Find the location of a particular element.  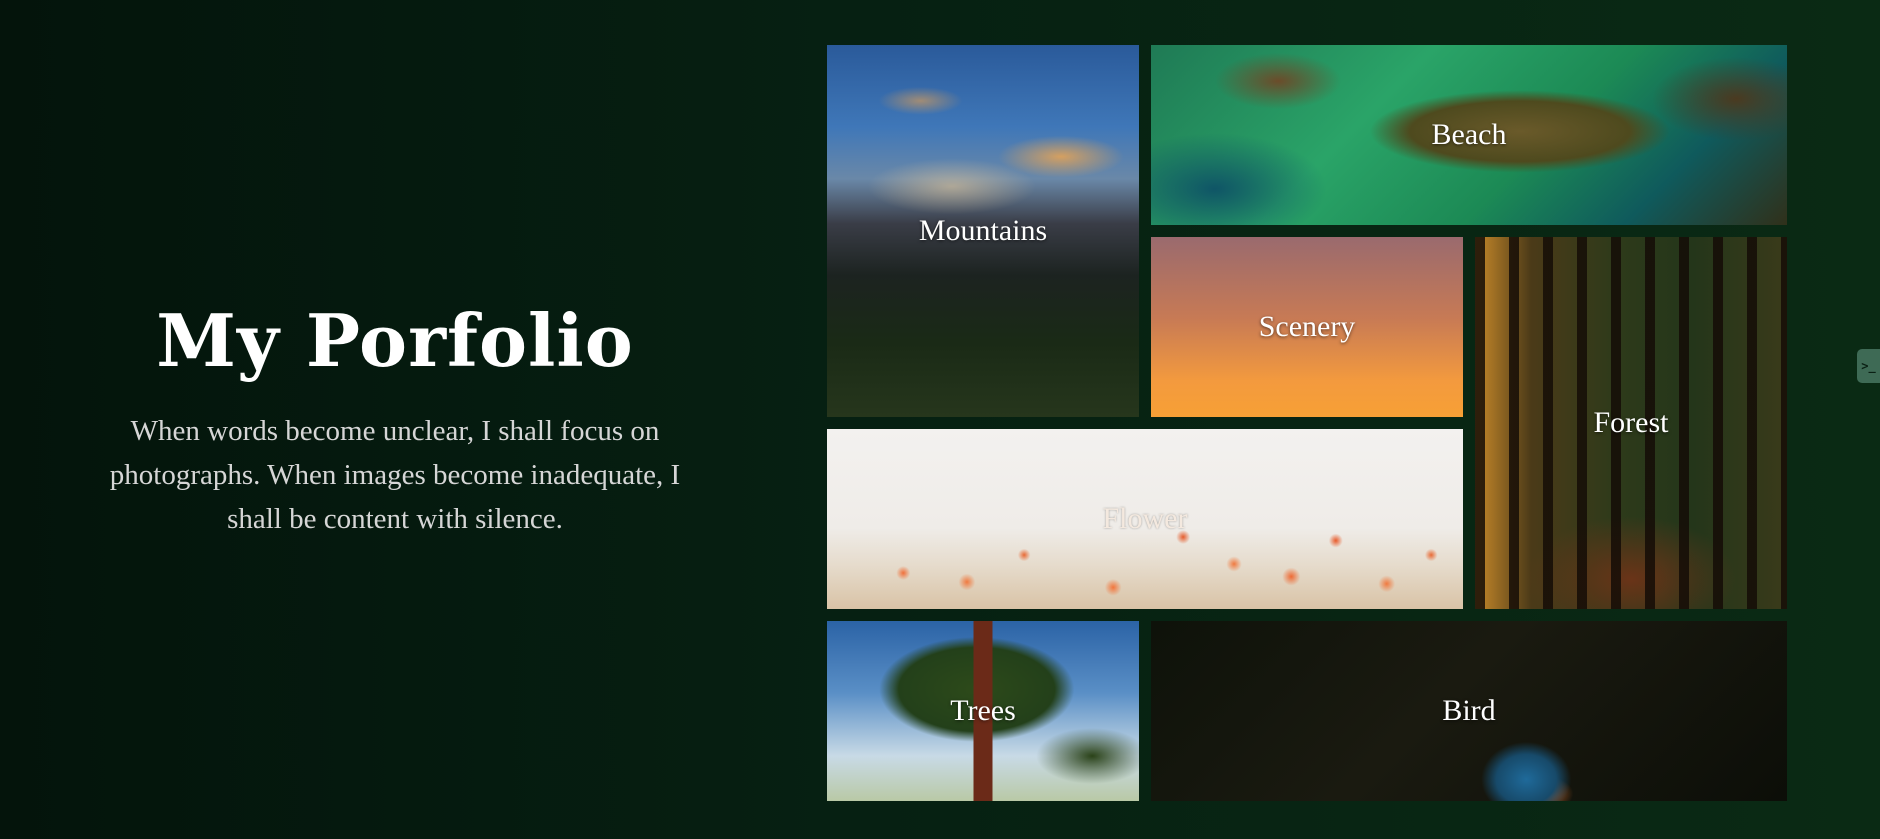

side-panel-toggle-button: >_ is located at coordinates (1868, 366).